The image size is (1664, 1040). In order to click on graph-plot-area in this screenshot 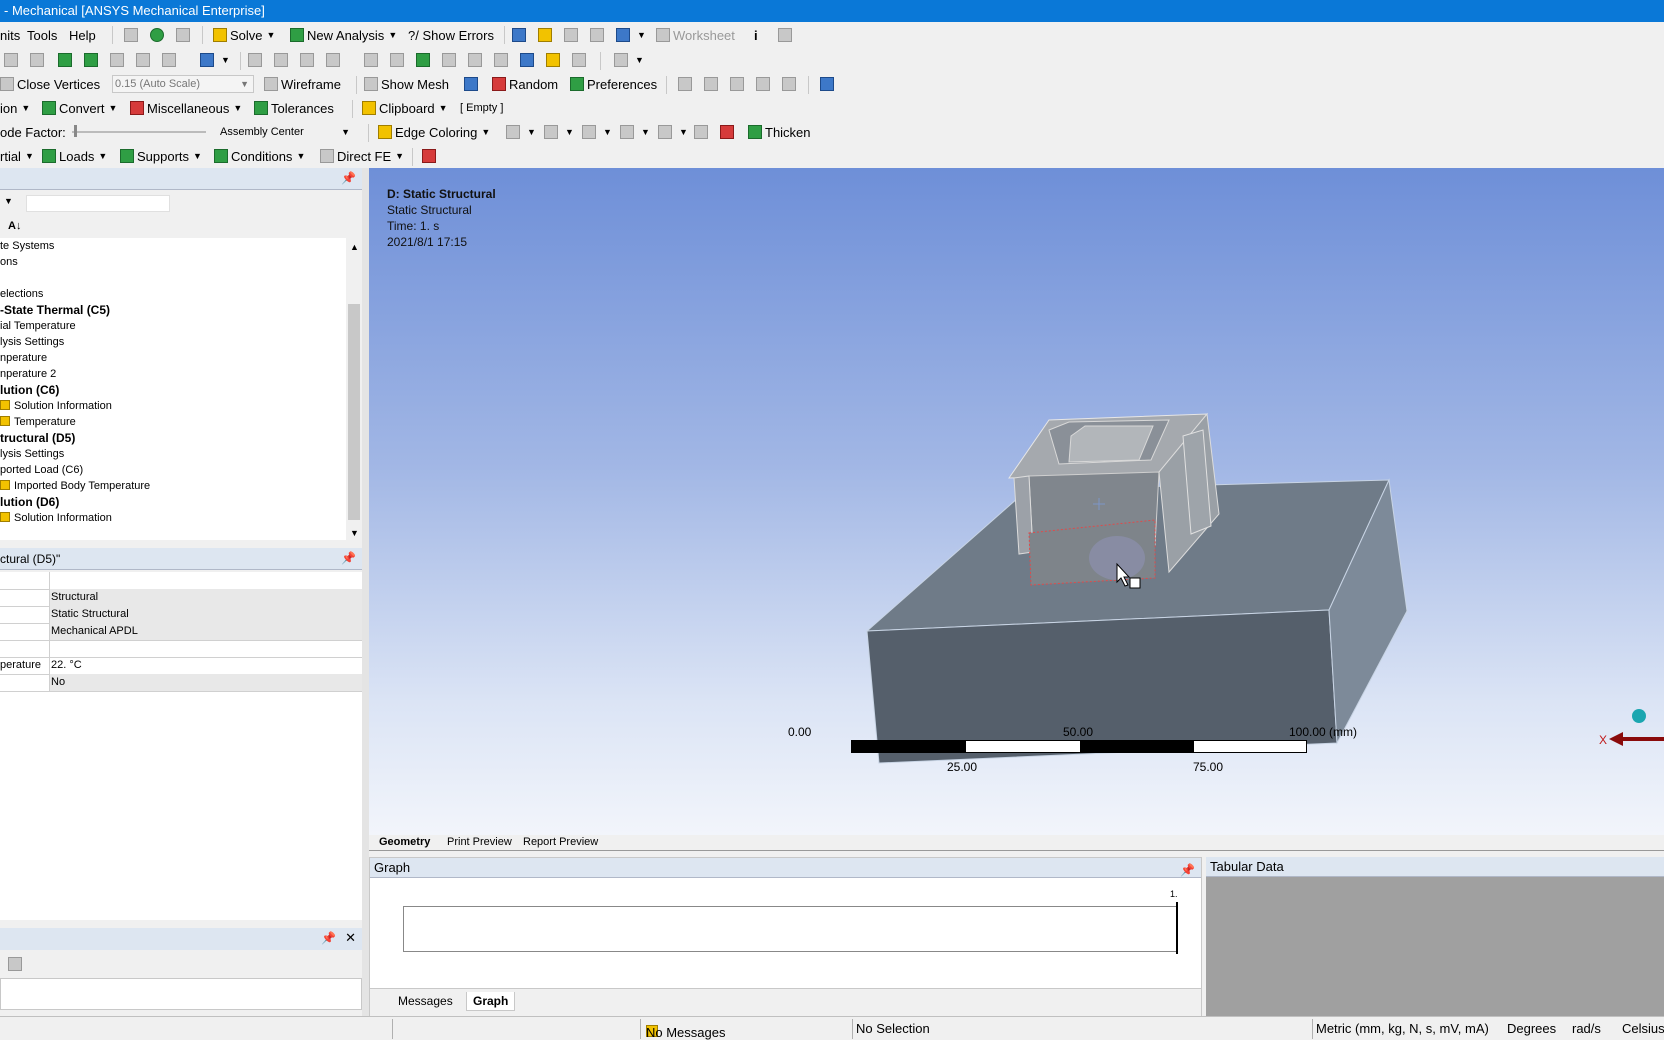, I will do `click(790, 929)`.